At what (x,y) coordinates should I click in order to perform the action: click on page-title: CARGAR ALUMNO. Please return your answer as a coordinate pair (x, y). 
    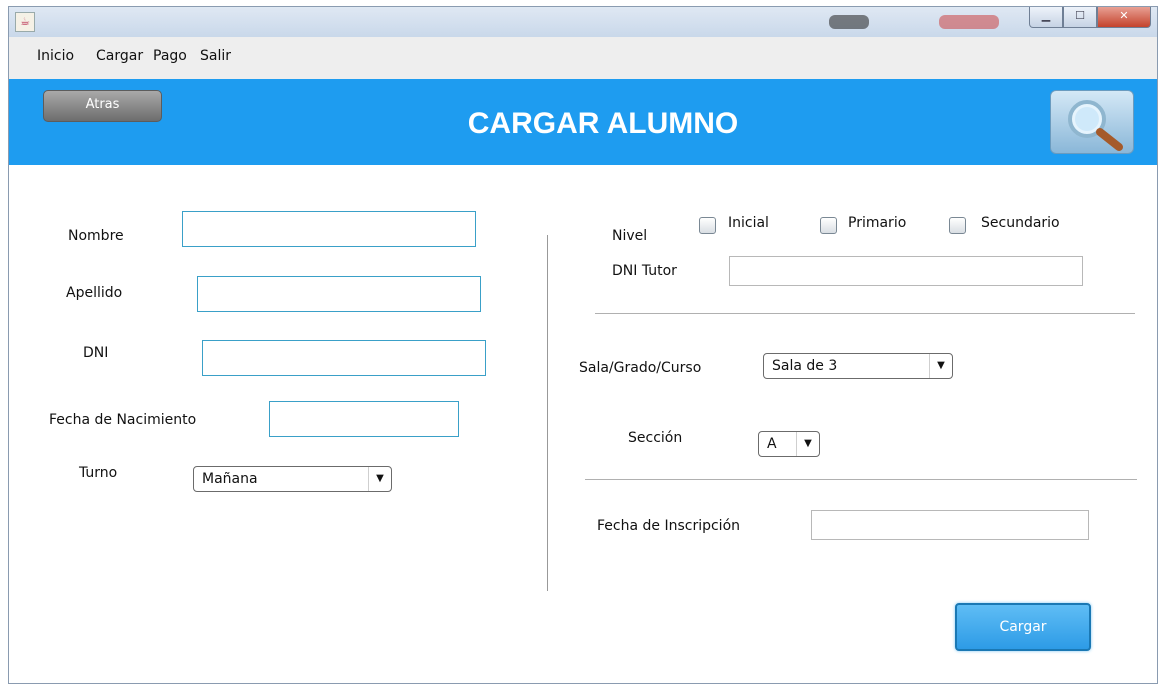
    Looking at the image, I should click on (603, 123).